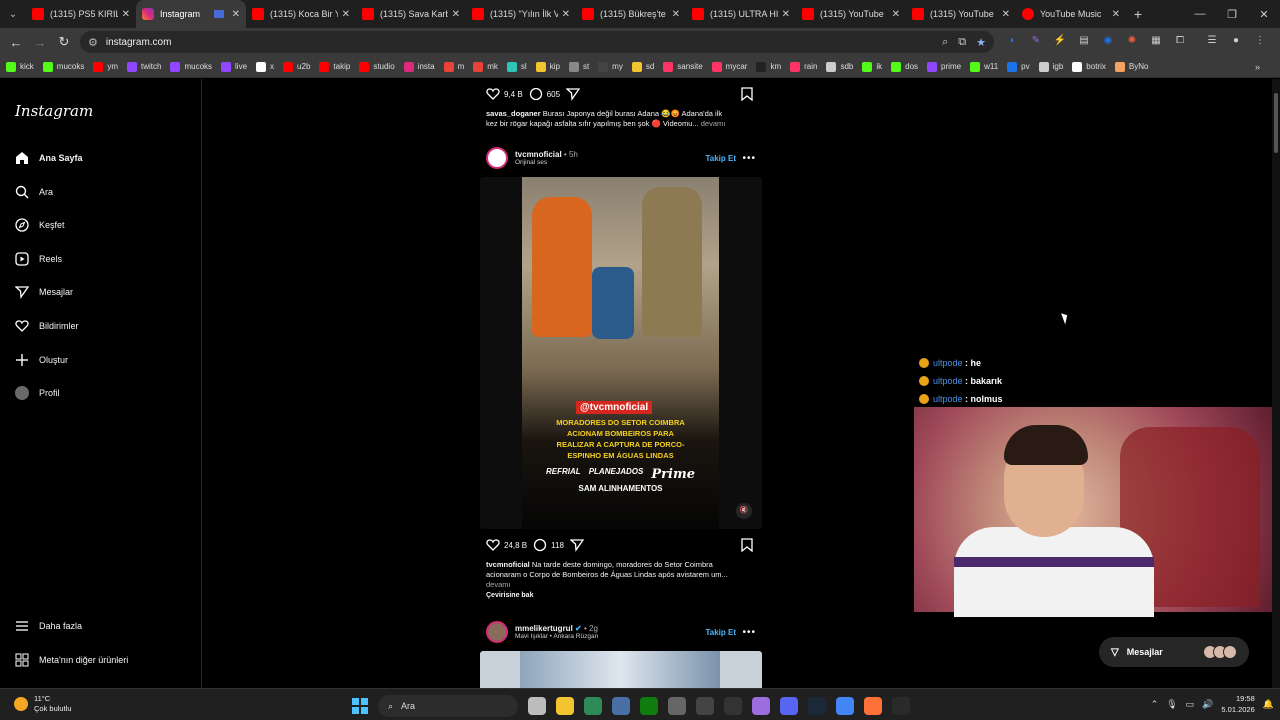 Image resolution: width=1280 pixels, height=720 pixels. What do you see at coordinates (744, 511) in the screenshot?
I see `mute-icon: 🔇` at bounding box center [744, 511].